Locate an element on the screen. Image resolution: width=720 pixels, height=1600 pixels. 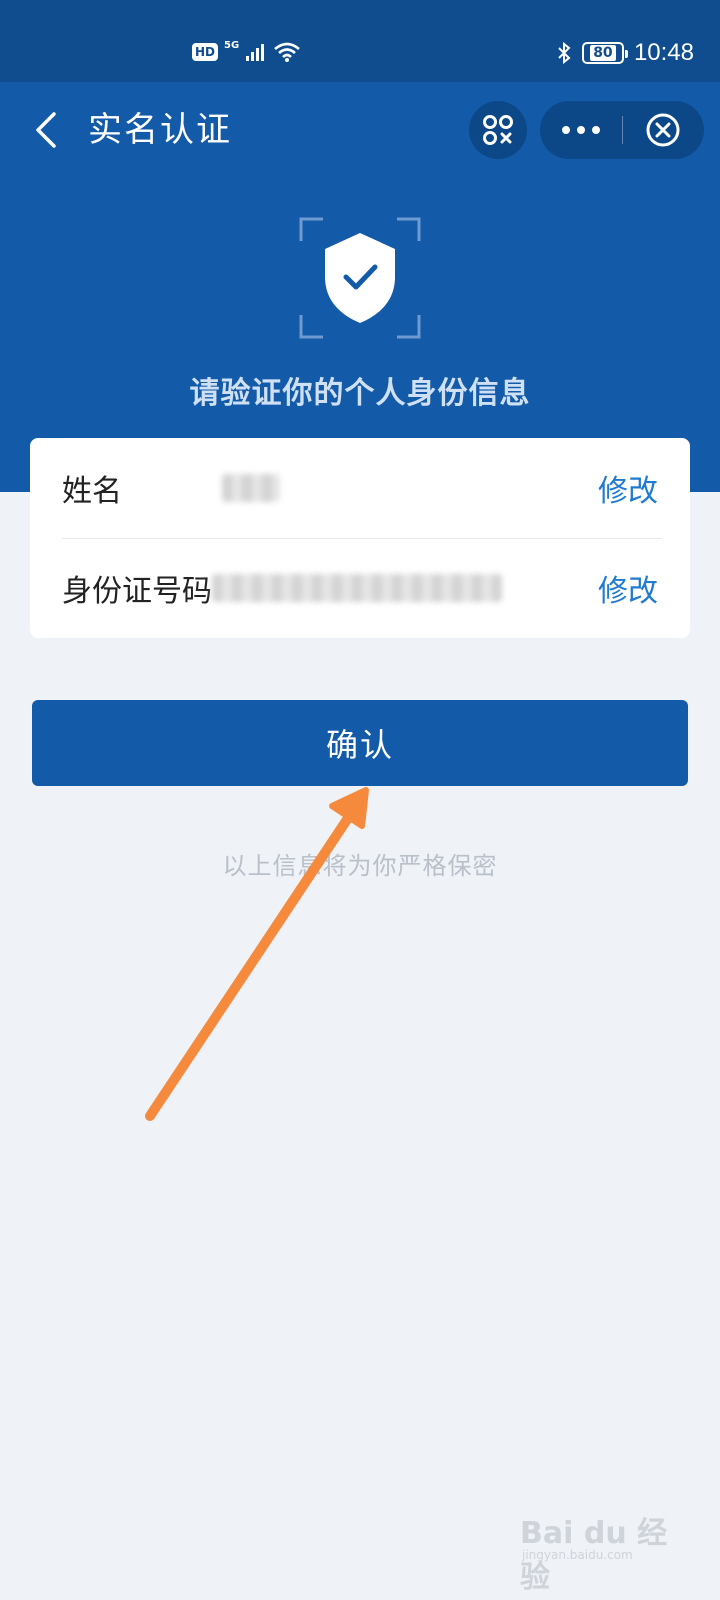
identity-info-card: 姓名 修改 身份证号码 修改 is located at coordinates (360, 538).